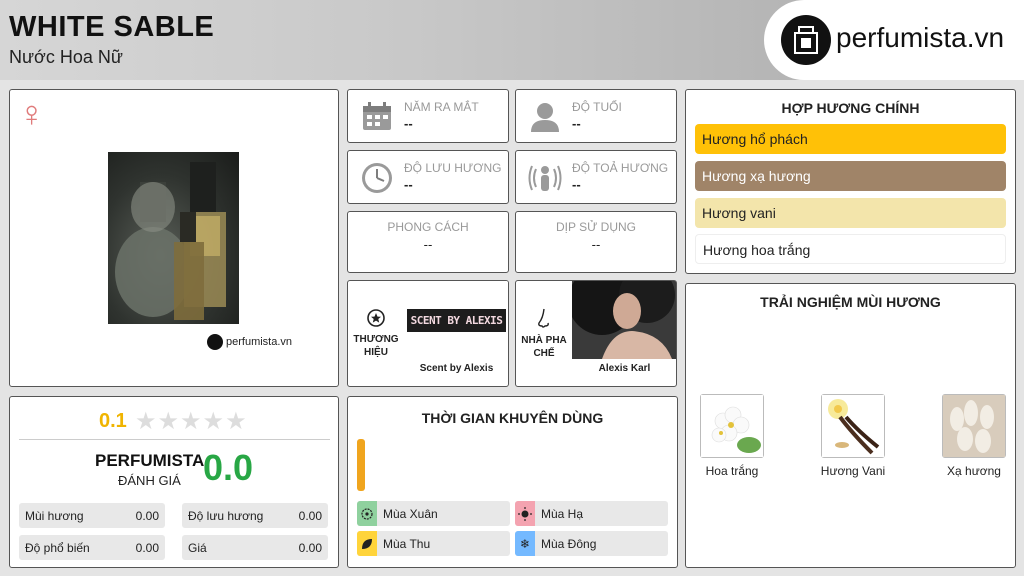 Image resolution: width=1024 pixels, height=576 pixels. Describe the element at coordinates (544, 340) in the screenshot. I see `perfumer-label-line1: NHÀ PHA` at that location.